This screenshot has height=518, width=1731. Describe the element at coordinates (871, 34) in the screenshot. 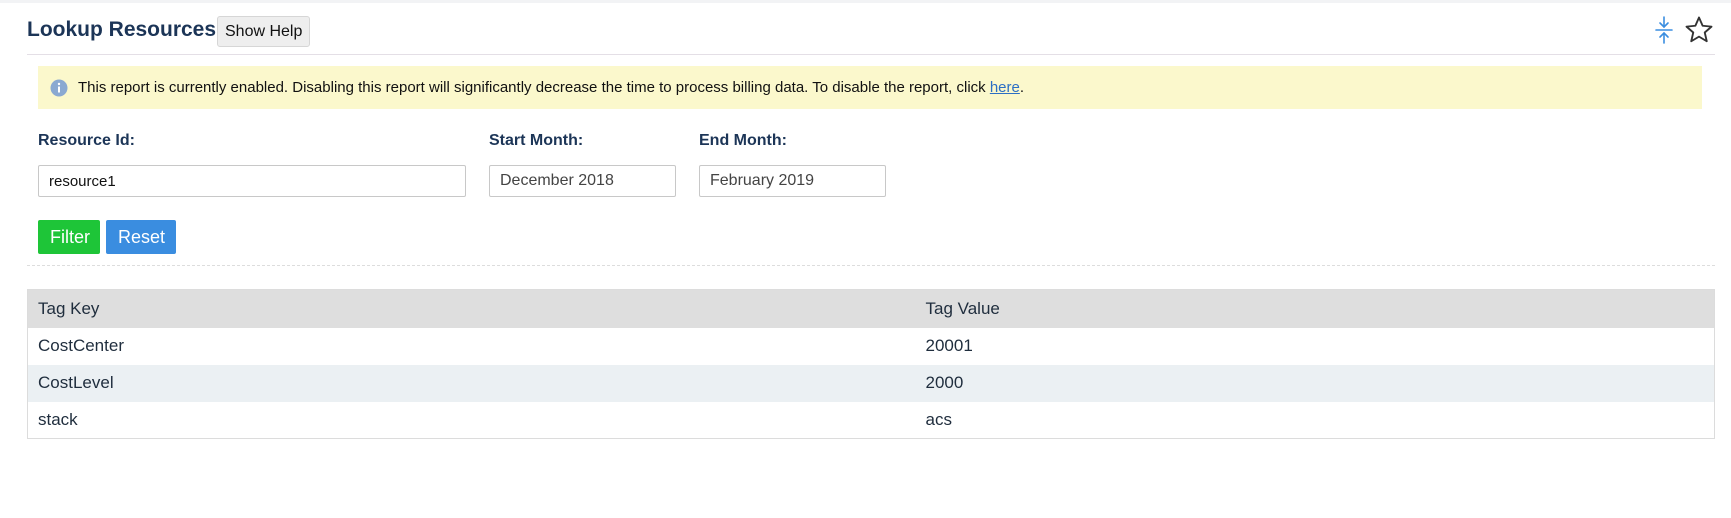

I see `page-header: Lookup Resources Show Help` at that location.